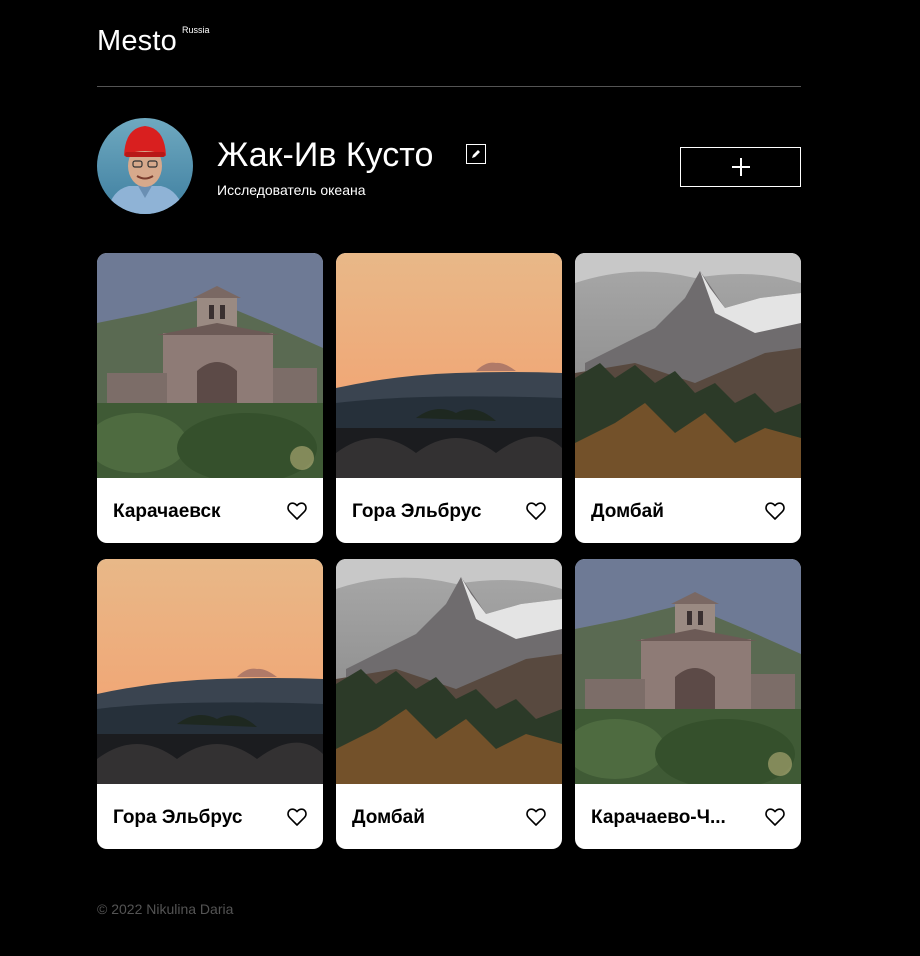  I want to click on add-card-button, so click(740, 167).